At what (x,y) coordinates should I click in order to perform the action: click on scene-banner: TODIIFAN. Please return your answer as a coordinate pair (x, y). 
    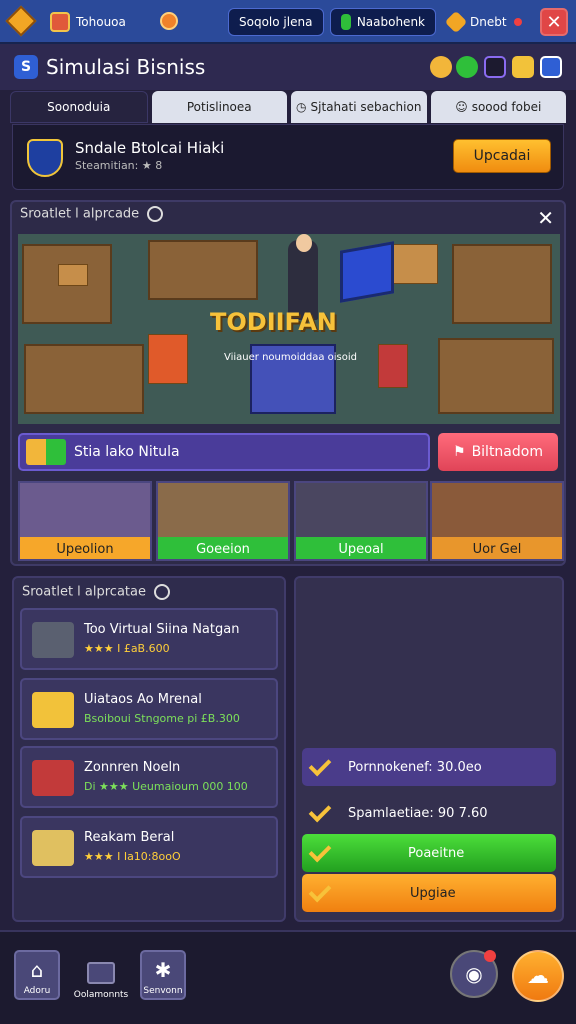
    Looking at the image, I should click on (273, 322).